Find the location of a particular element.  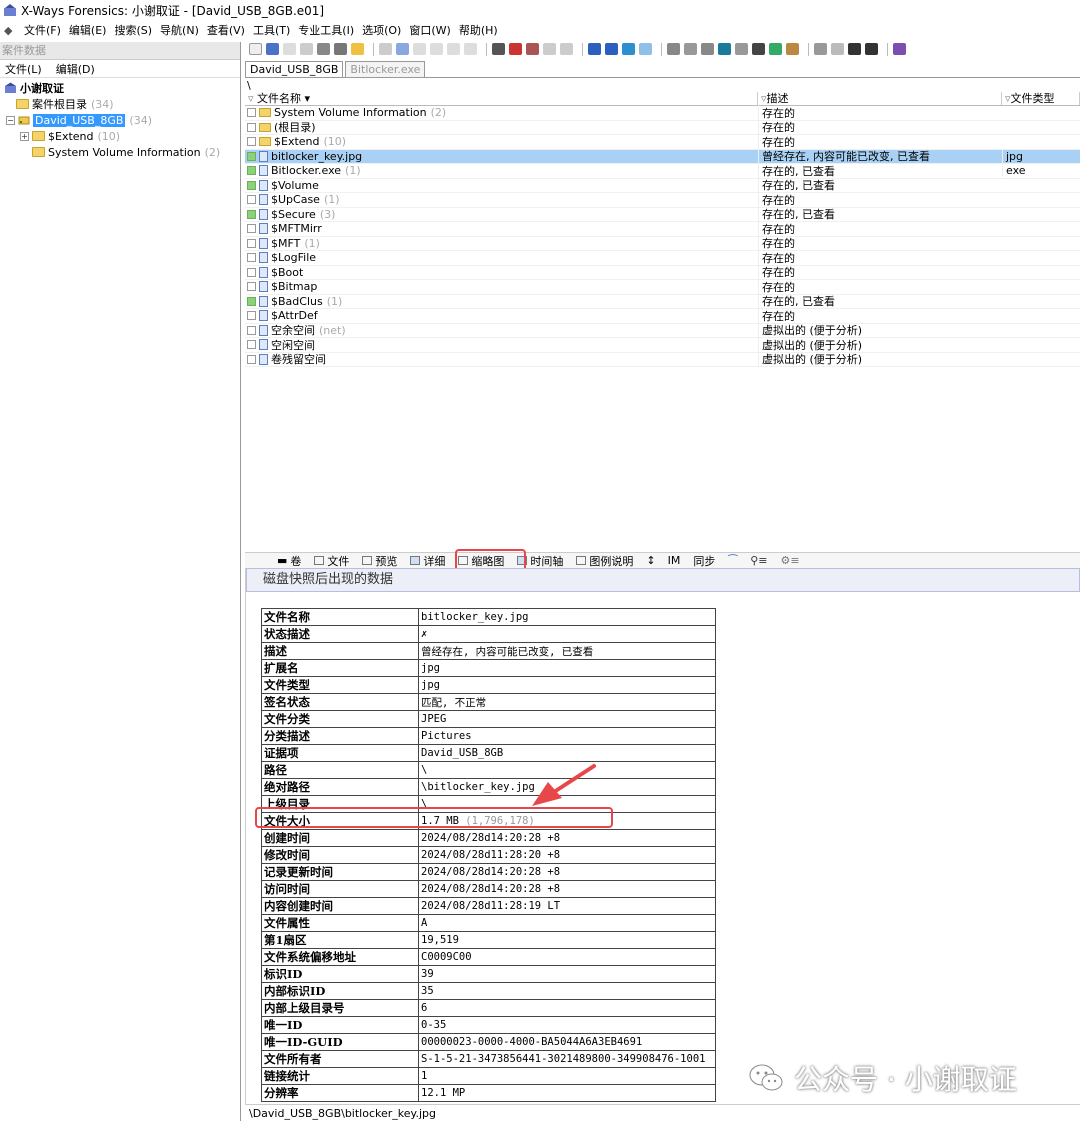

tab-file: 文件 is located at coordinates (331, 561).